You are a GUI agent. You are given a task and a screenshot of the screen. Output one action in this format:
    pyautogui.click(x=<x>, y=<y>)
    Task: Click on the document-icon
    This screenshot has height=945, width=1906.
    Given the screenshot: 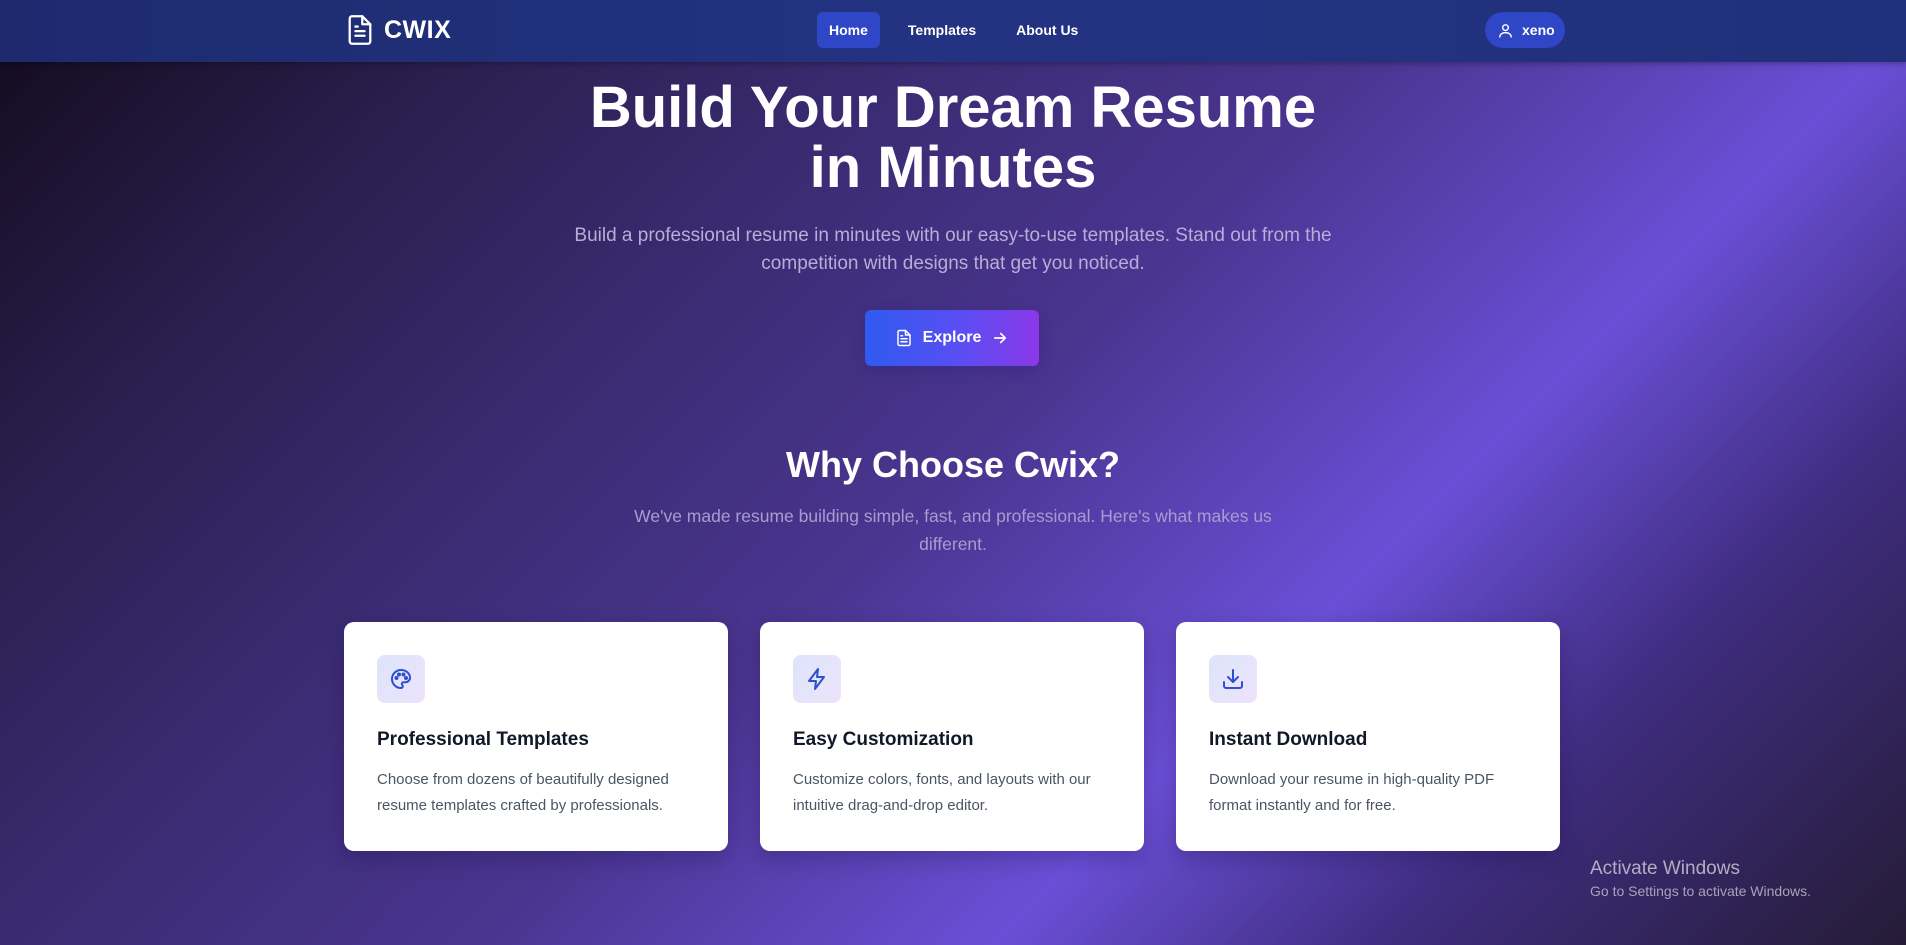 What is the action you would take?
    pyautogui.click(x=903, y=338)
    